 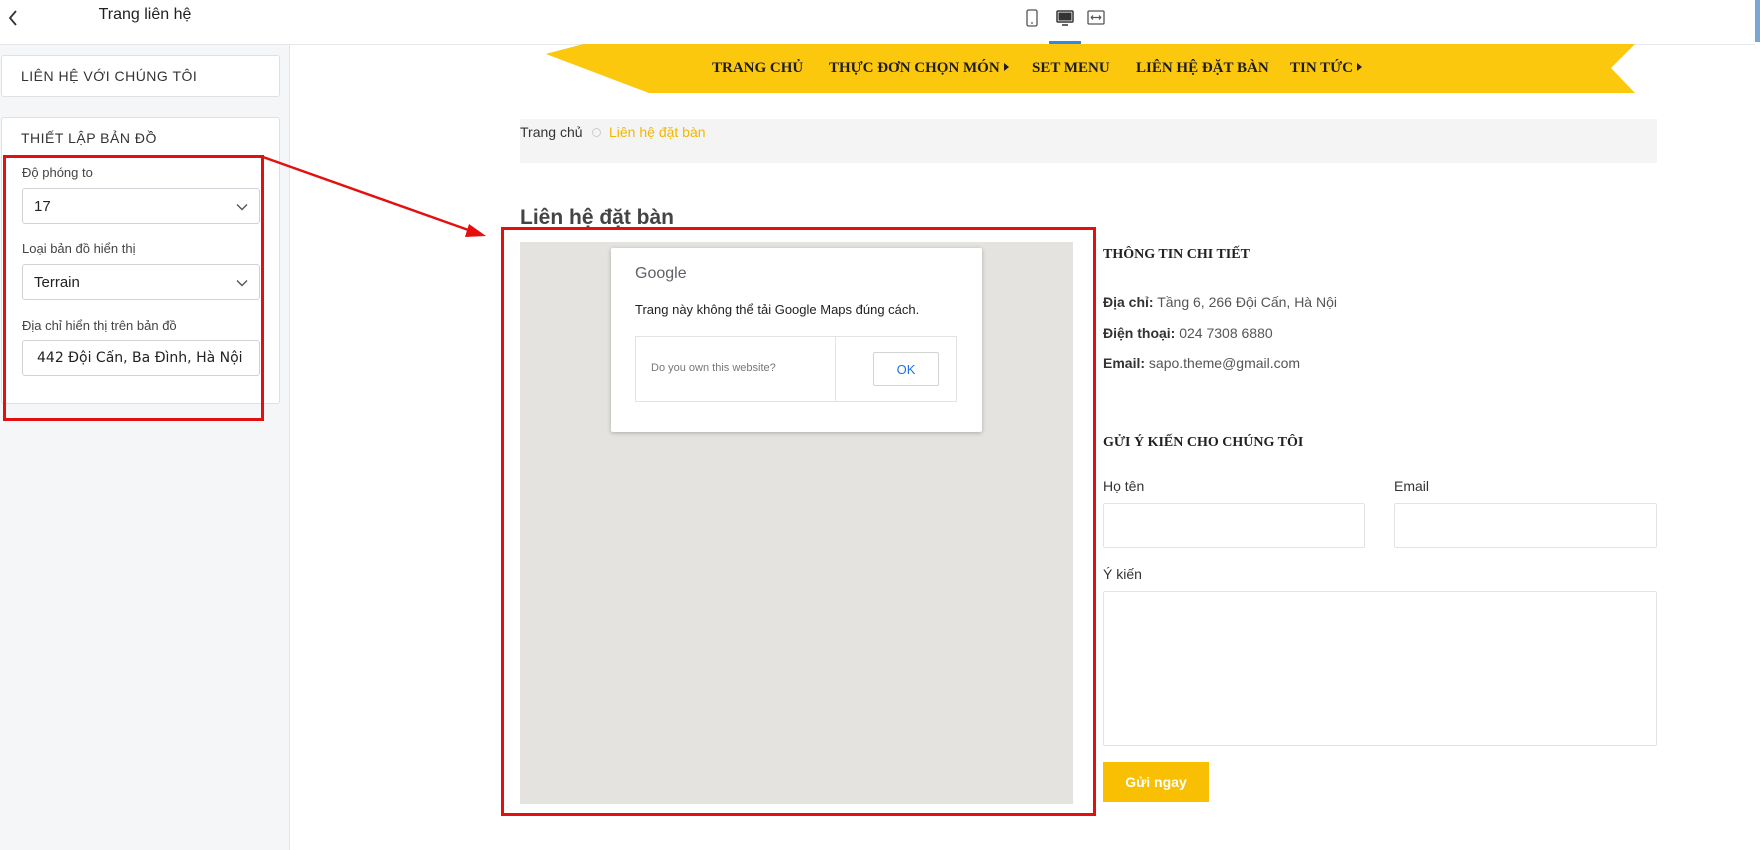 I want to click on map-address-input, so click(x=141, y=358).